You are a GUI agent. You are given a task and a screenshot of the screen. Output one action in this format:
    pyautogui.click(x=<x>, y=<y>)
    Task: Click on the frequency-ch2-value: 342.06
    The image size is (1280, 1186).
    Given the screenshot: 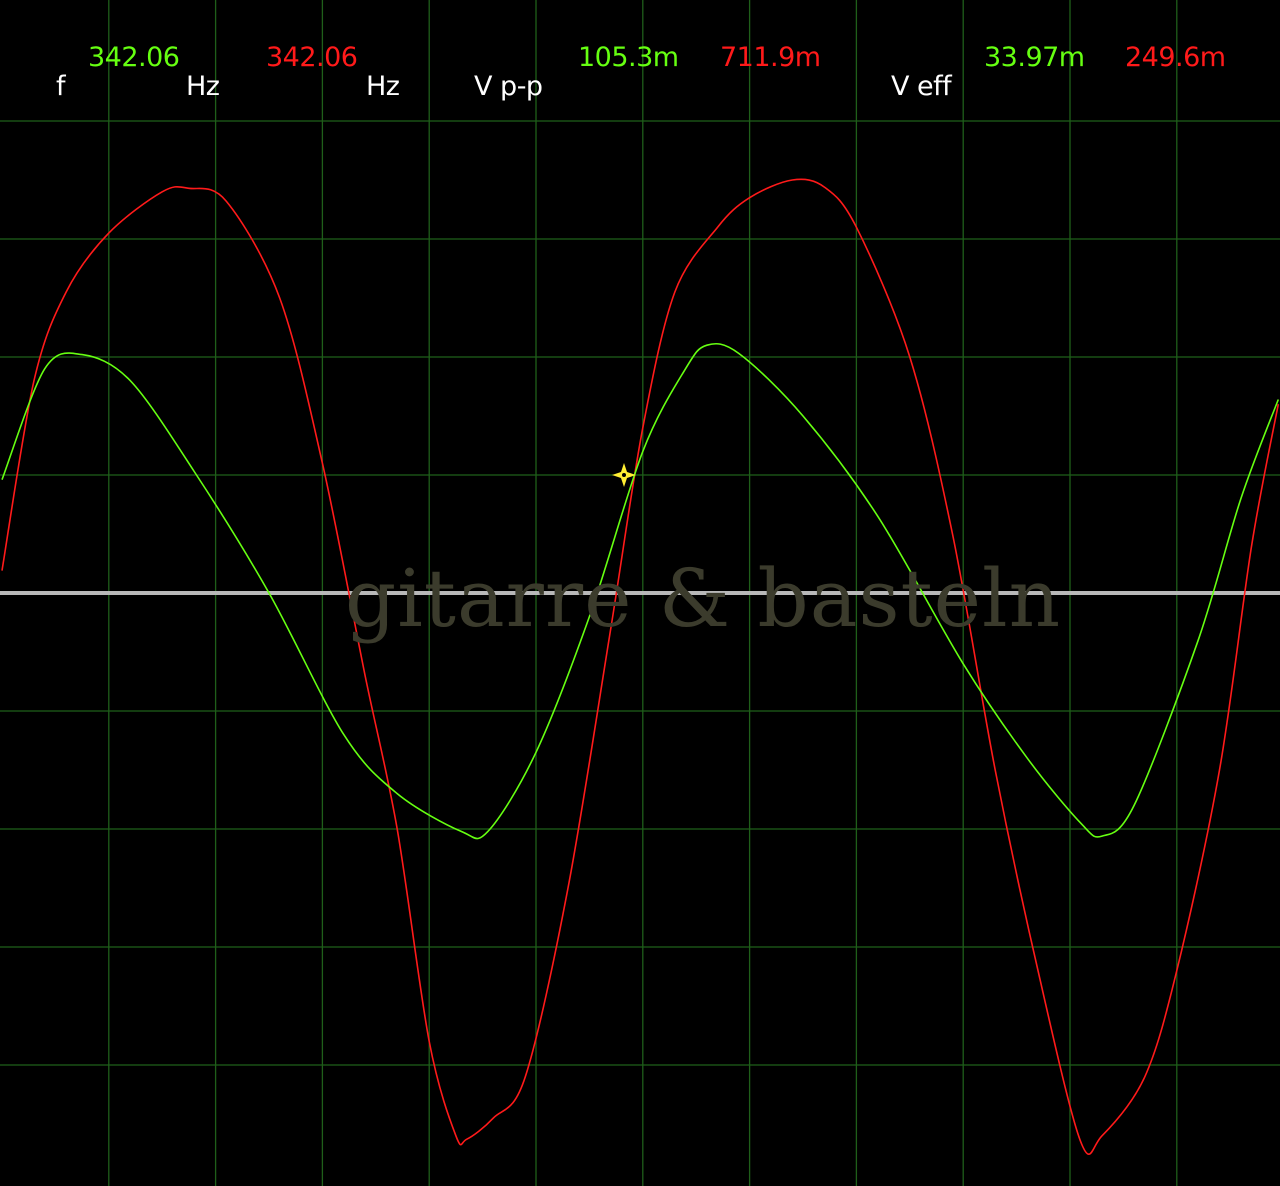 What is the action you would take?
    pyautogui.click(x=312, y=57)
    